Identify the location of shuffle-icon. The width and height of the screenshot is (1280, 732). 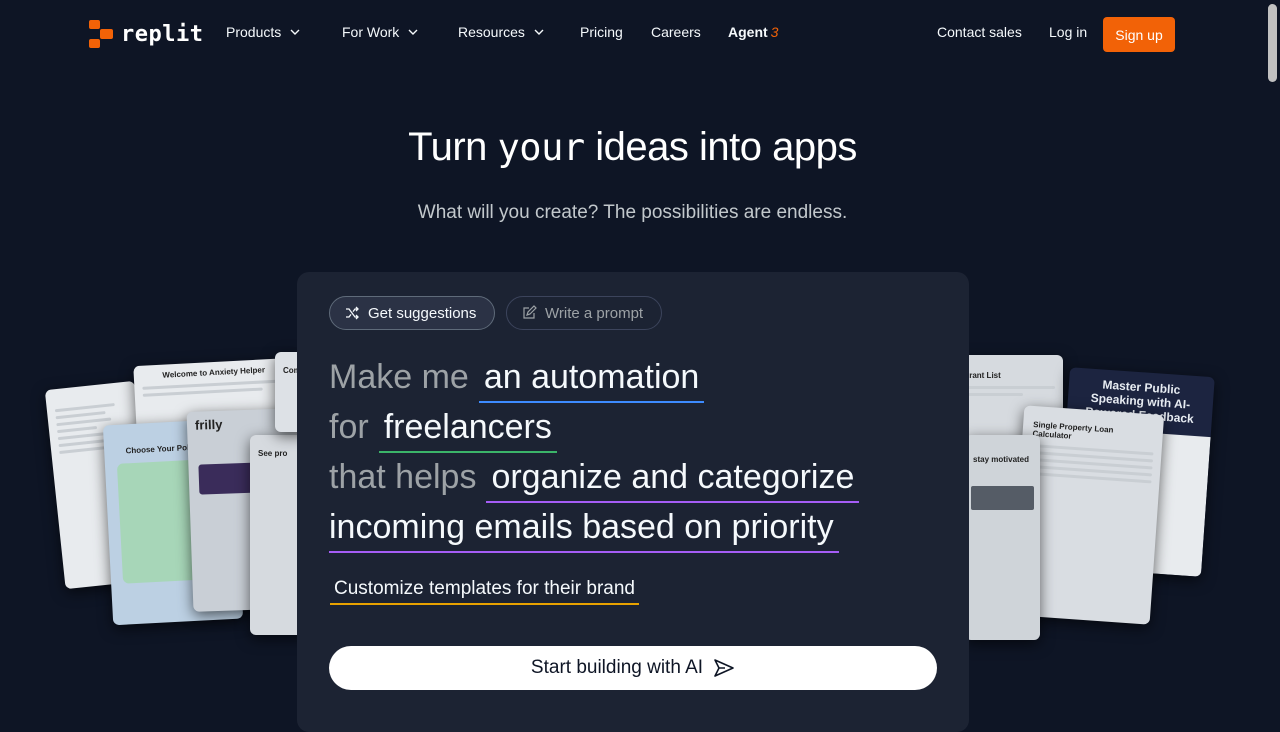
(352, 313).